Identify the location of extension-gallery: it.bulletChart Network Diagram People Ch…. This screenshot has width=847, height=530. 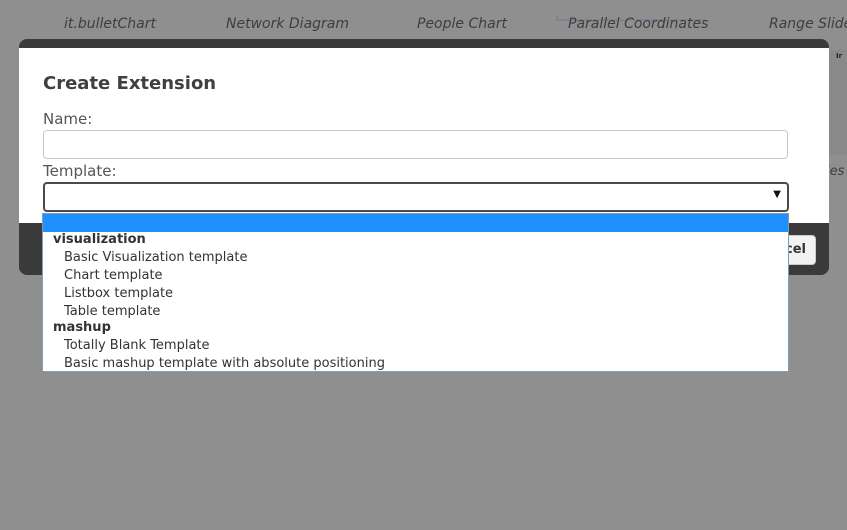
(423, 26).